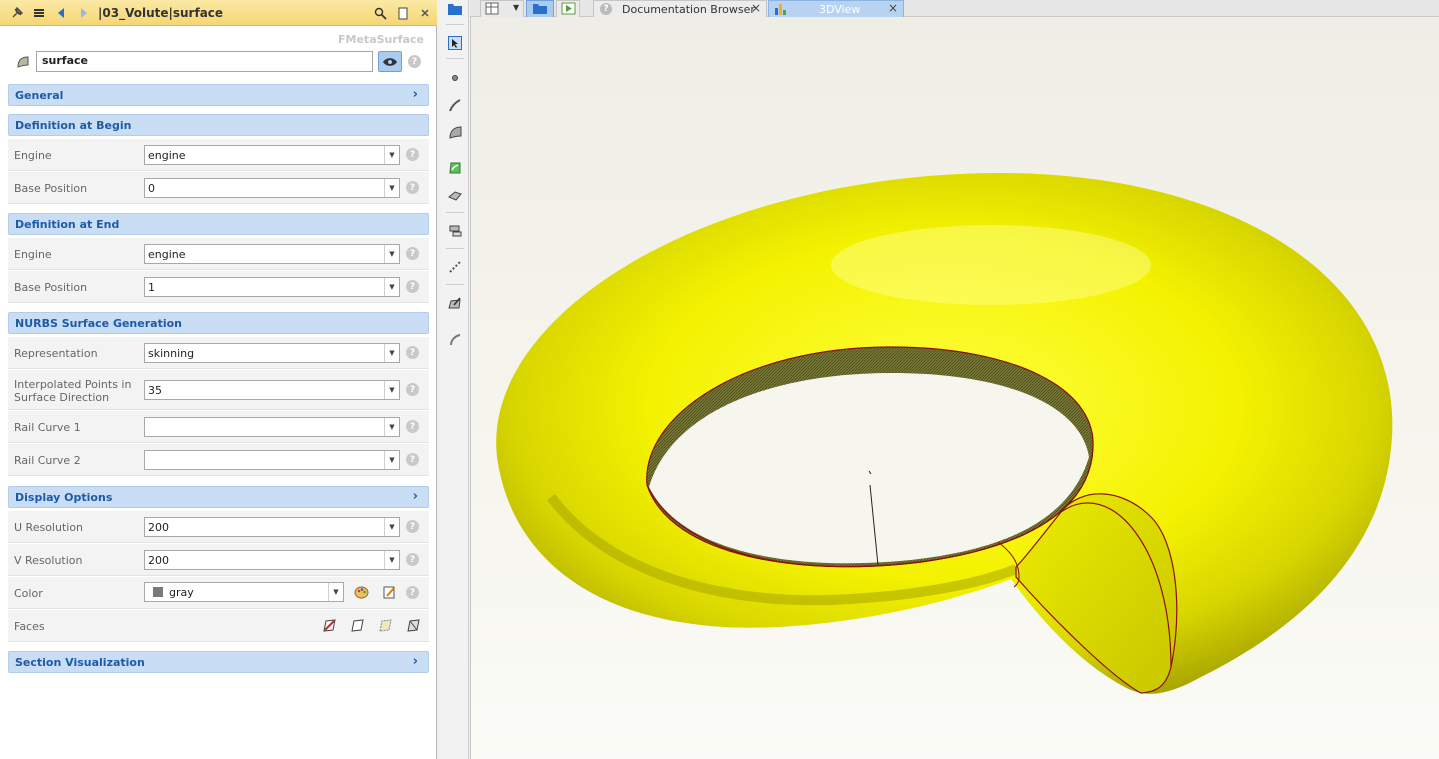  What do you see at coordinates (204, 61) in the screenshot?
I see `object-name-input: surface` at bounding box center [204, 61].